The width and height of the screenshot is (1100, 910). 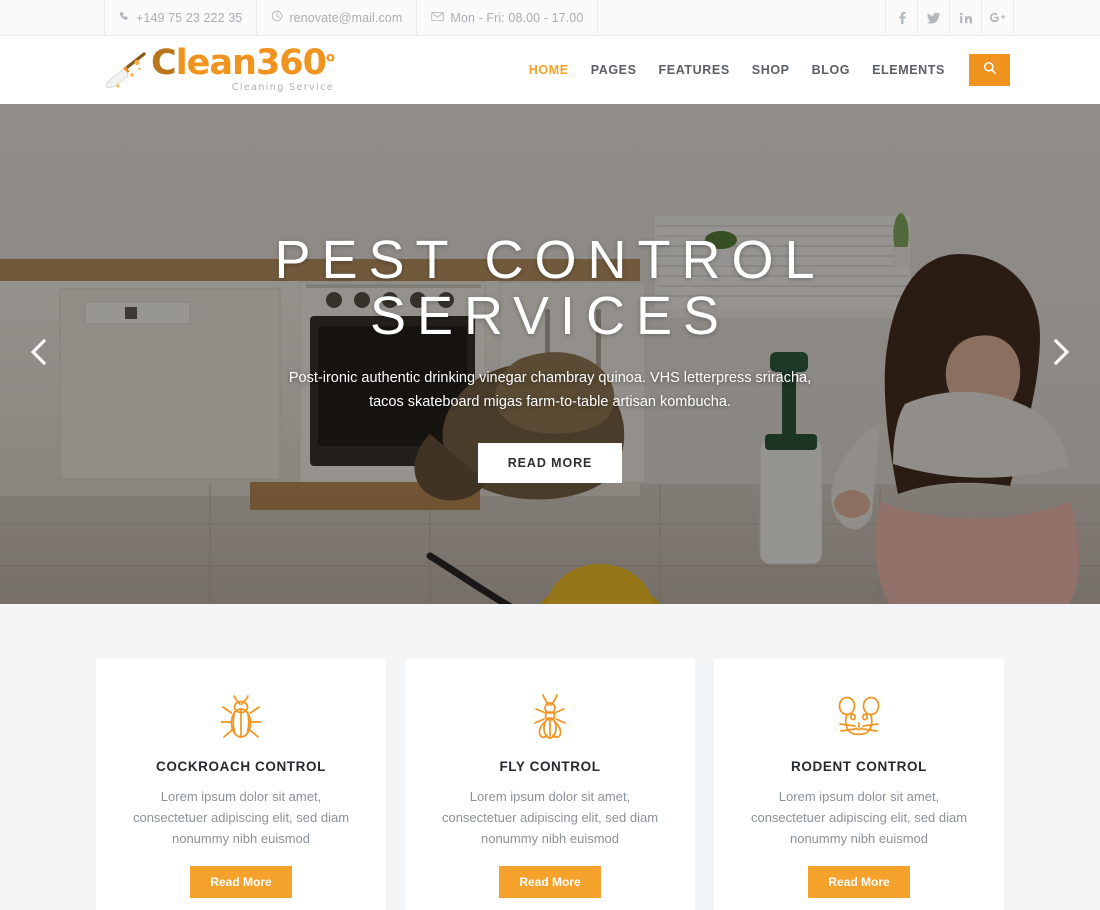 I want to click on slider-next-button, so click(x=1061, y=354).